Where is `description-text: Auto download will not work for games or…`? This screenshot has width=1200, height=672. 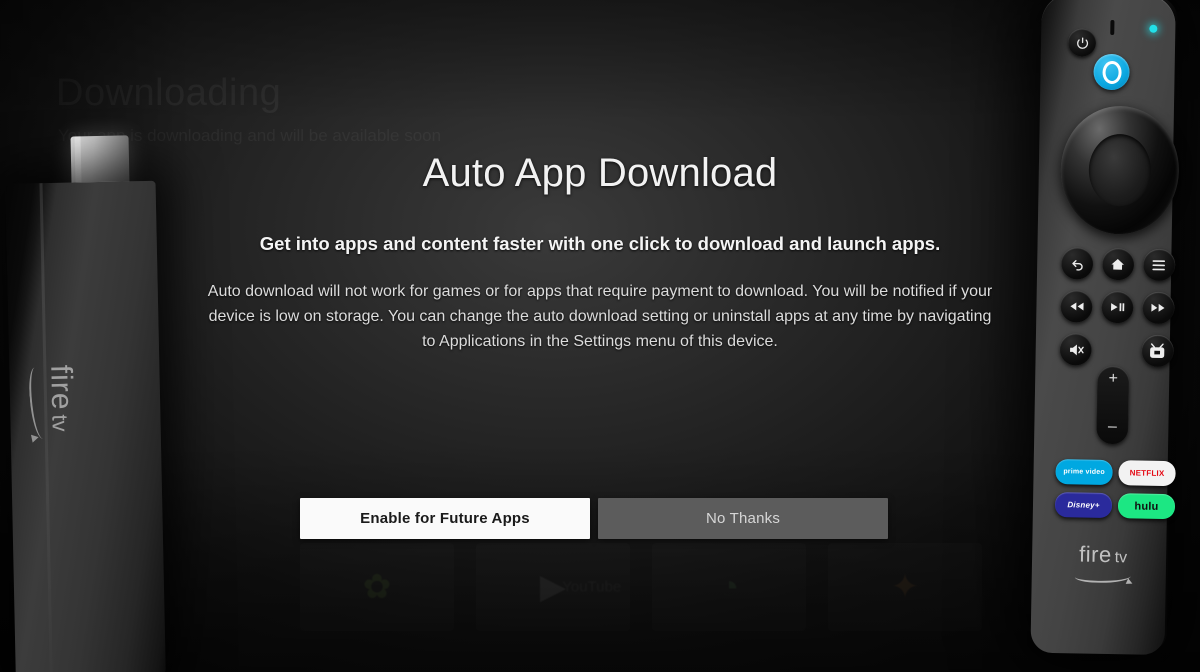
description-text: Auto download will not work for games or… is located at coordinates (600, 316).